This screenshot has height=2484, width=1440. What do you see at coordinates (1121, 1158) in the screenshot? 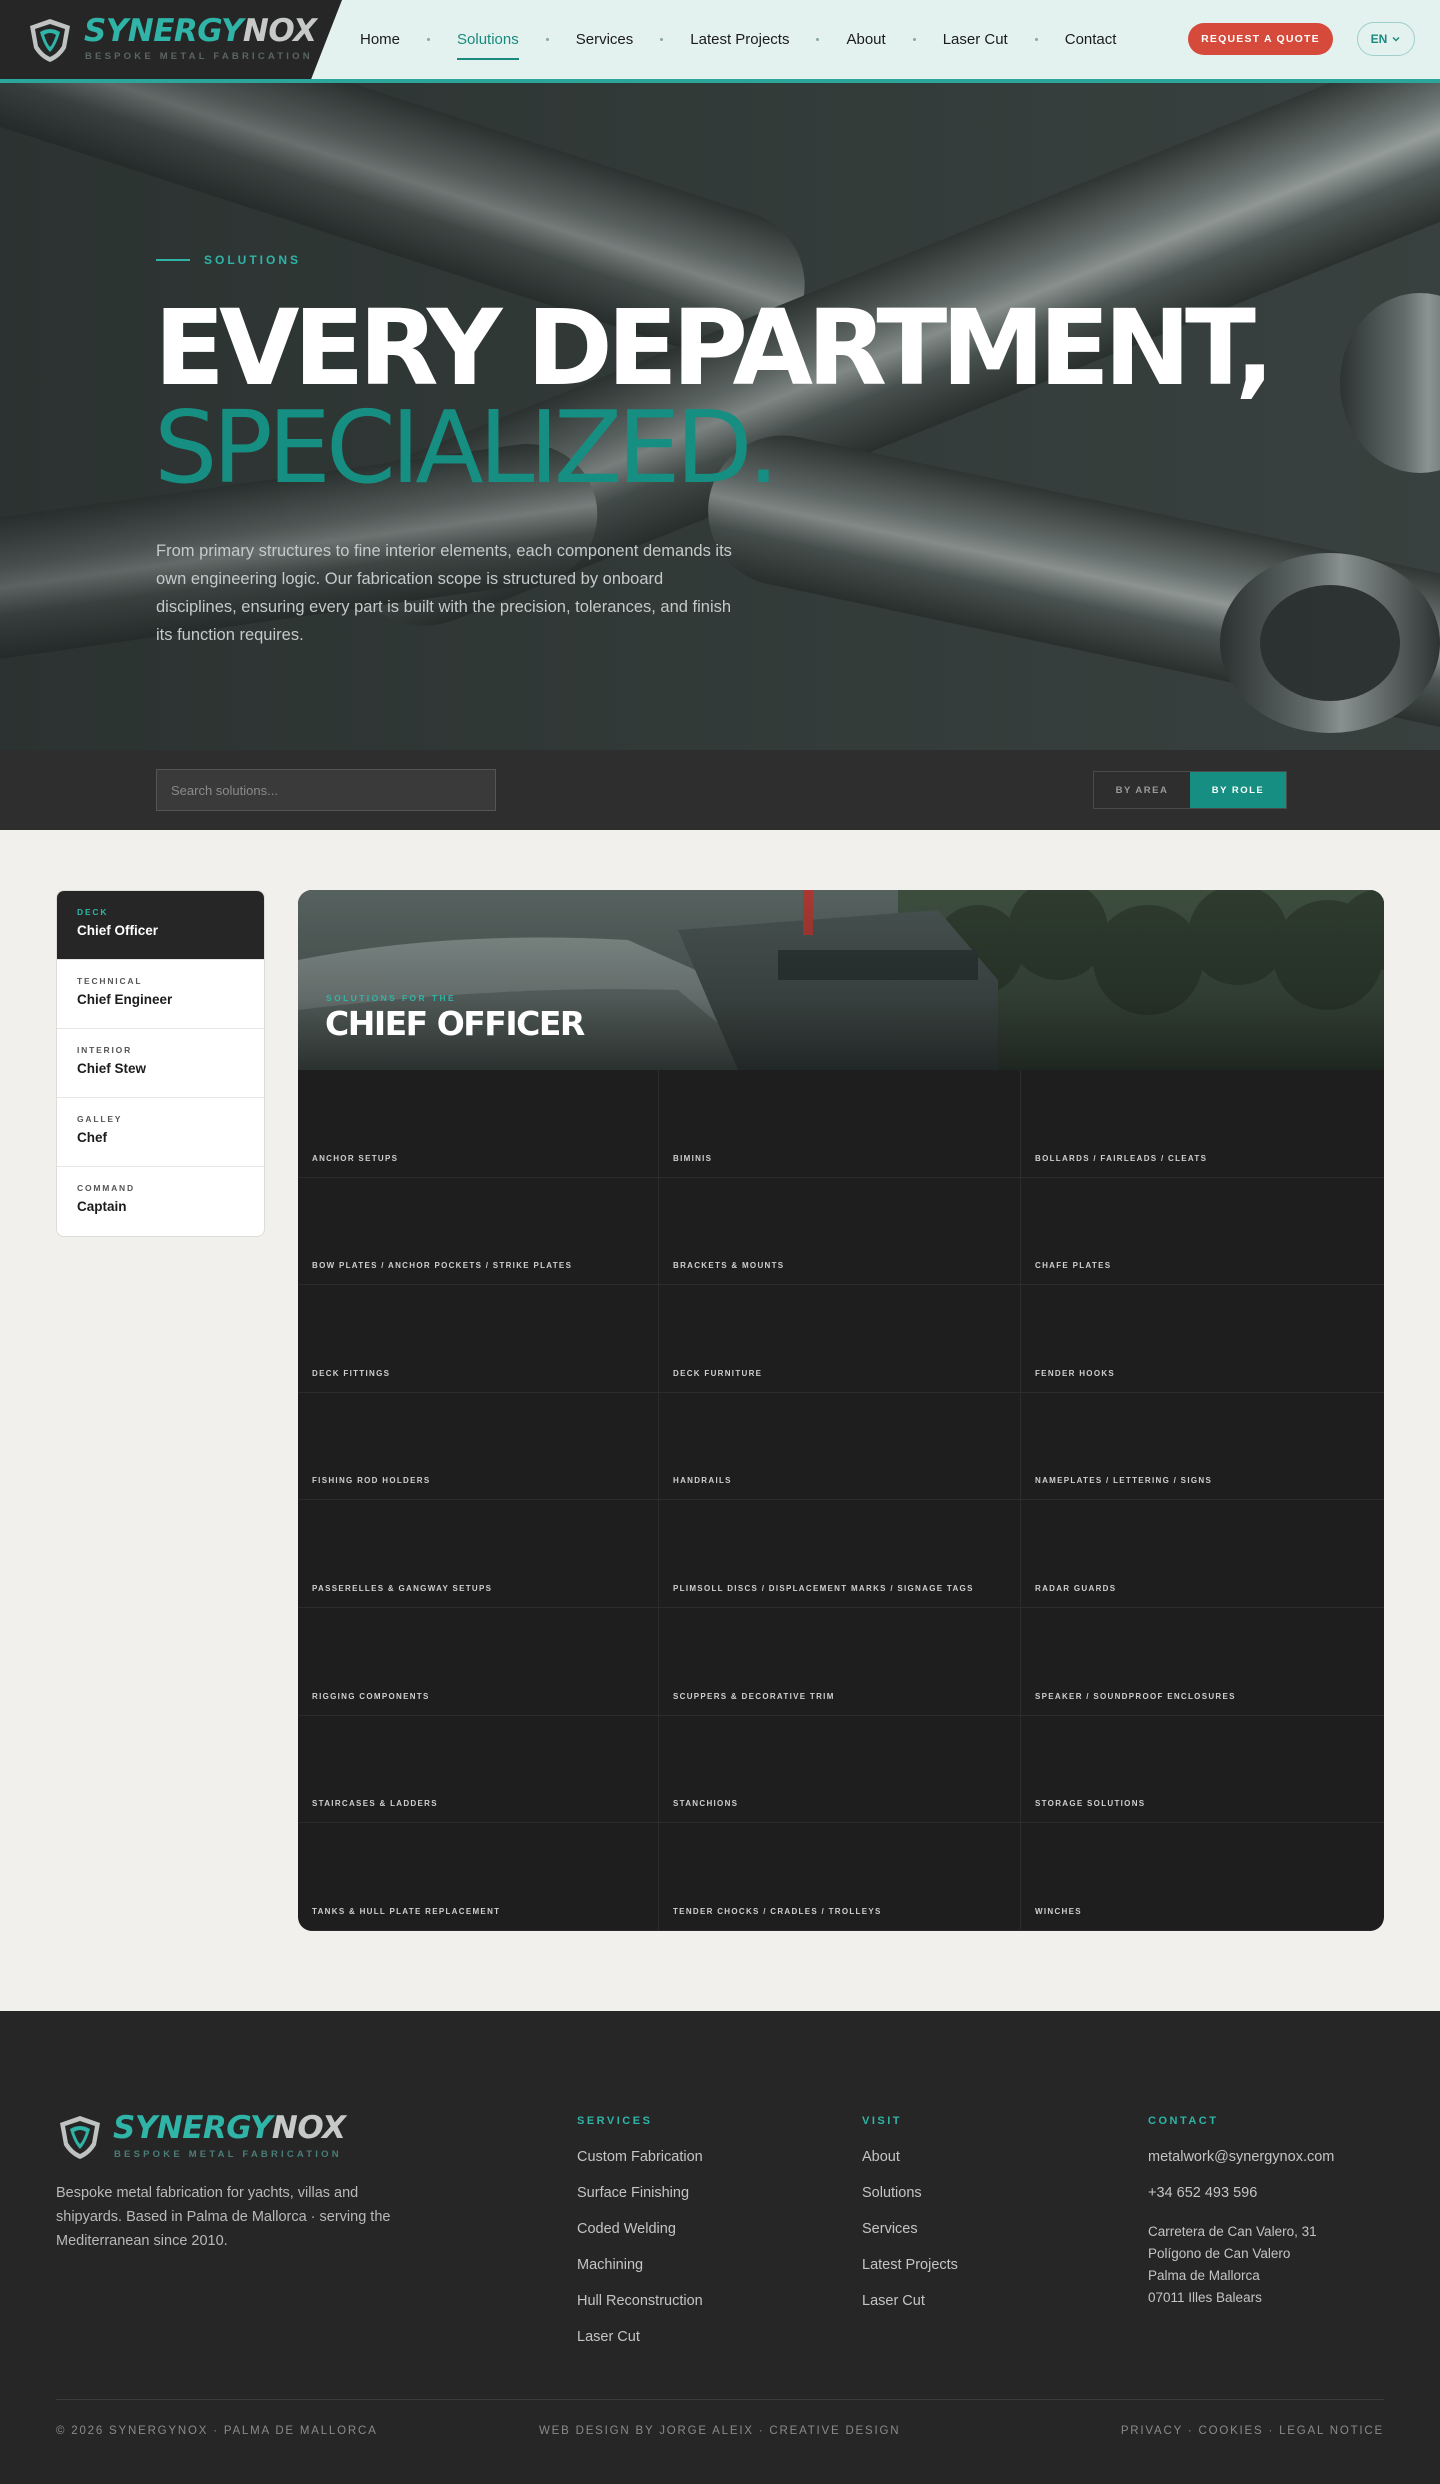
I see `solution-label: BOLLARDS / FAIRLEADS / CLEATS` at bounding box center [1121, 1158].